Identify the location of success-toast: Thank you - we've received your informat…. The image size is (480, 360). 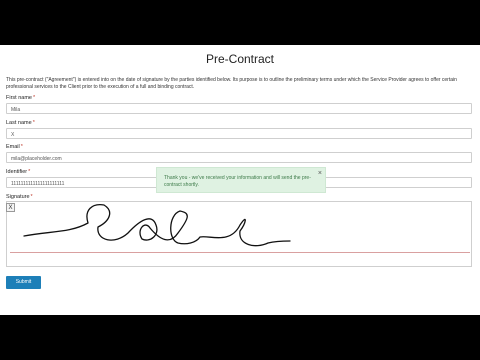
(241, 180).